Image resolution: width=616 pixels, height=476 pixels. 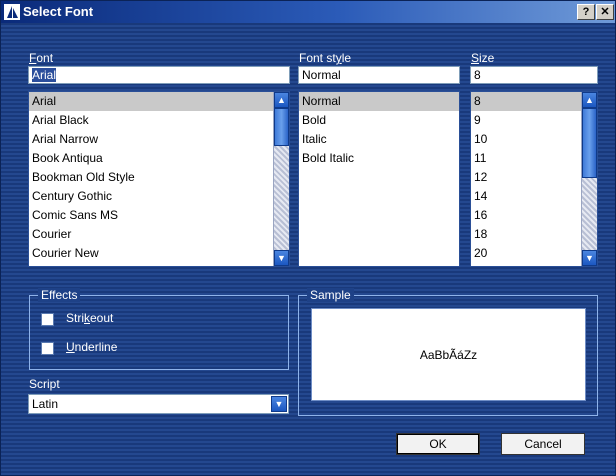 I want to click on effects-group: Effects, so click(x=159, y=329).